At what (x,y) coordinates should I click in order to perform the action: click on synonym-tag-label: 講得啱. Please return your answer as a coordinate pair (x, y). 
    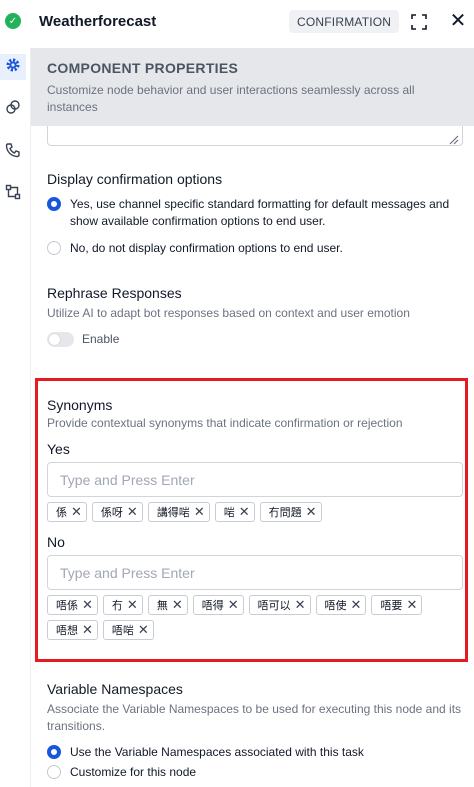
    Looking at the image, I should click on (173, 512).